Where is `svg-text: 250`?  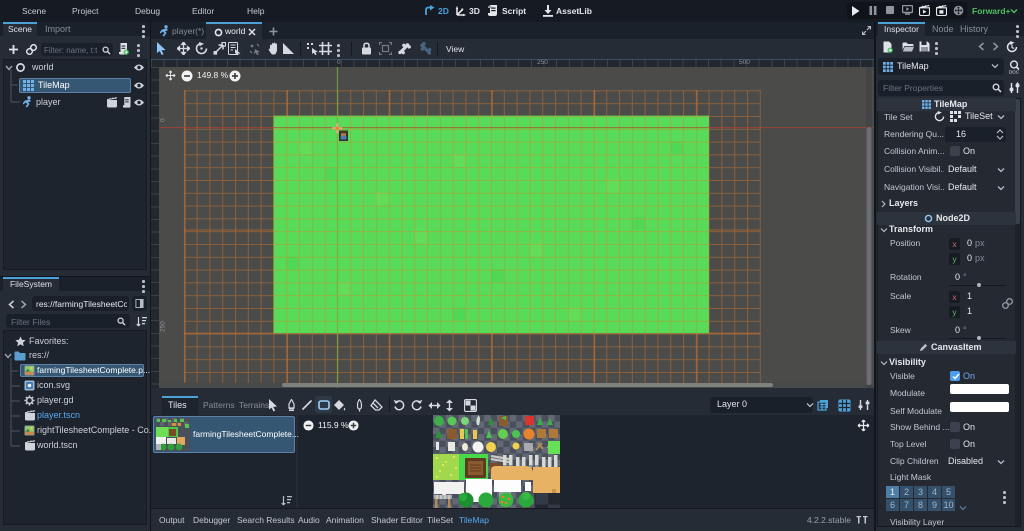 svg-text: 250 is located at coordinates (163, 326).